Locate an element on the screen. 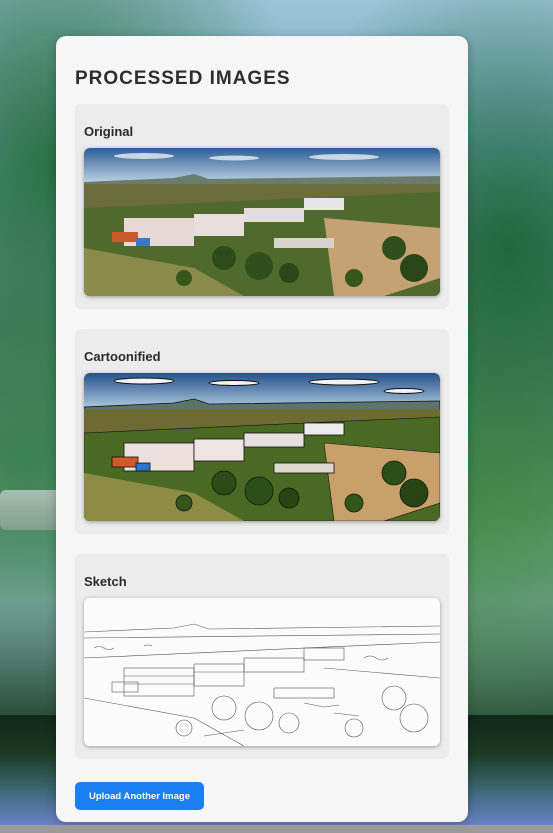  cartoonified-image-graphic is located at coordinates (262, 447).